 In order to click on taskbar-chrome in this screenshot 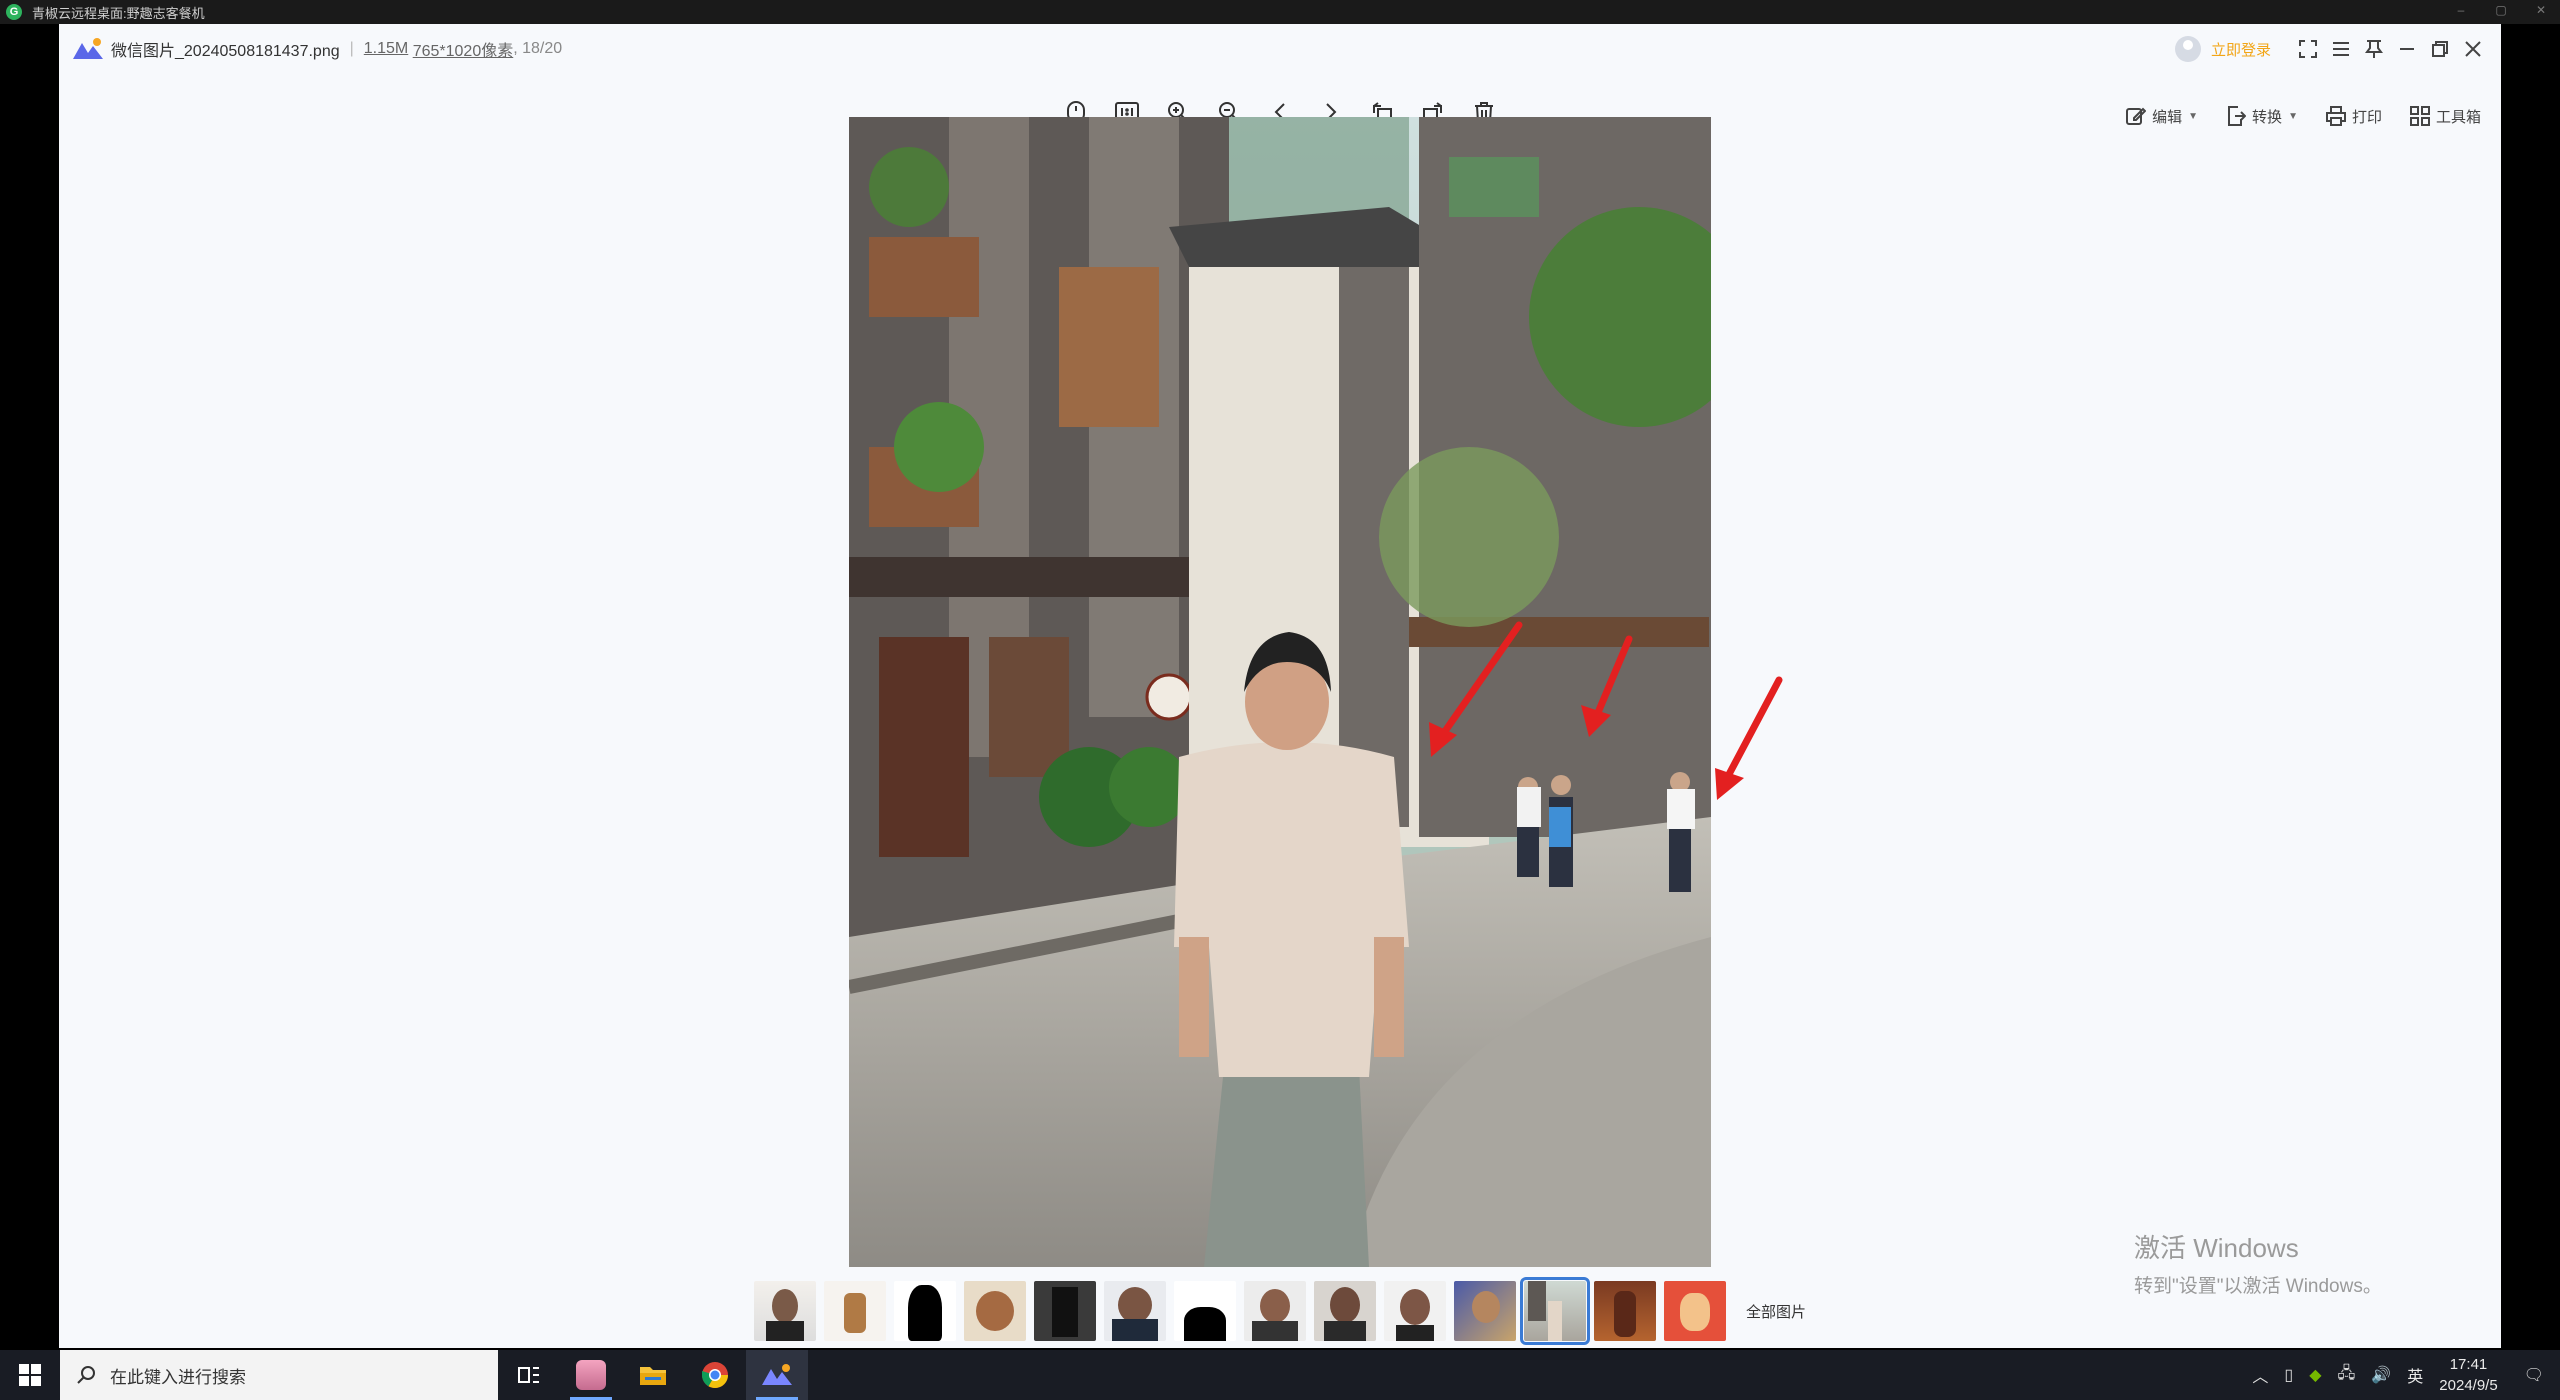, I will do `click(715, 1375)`.